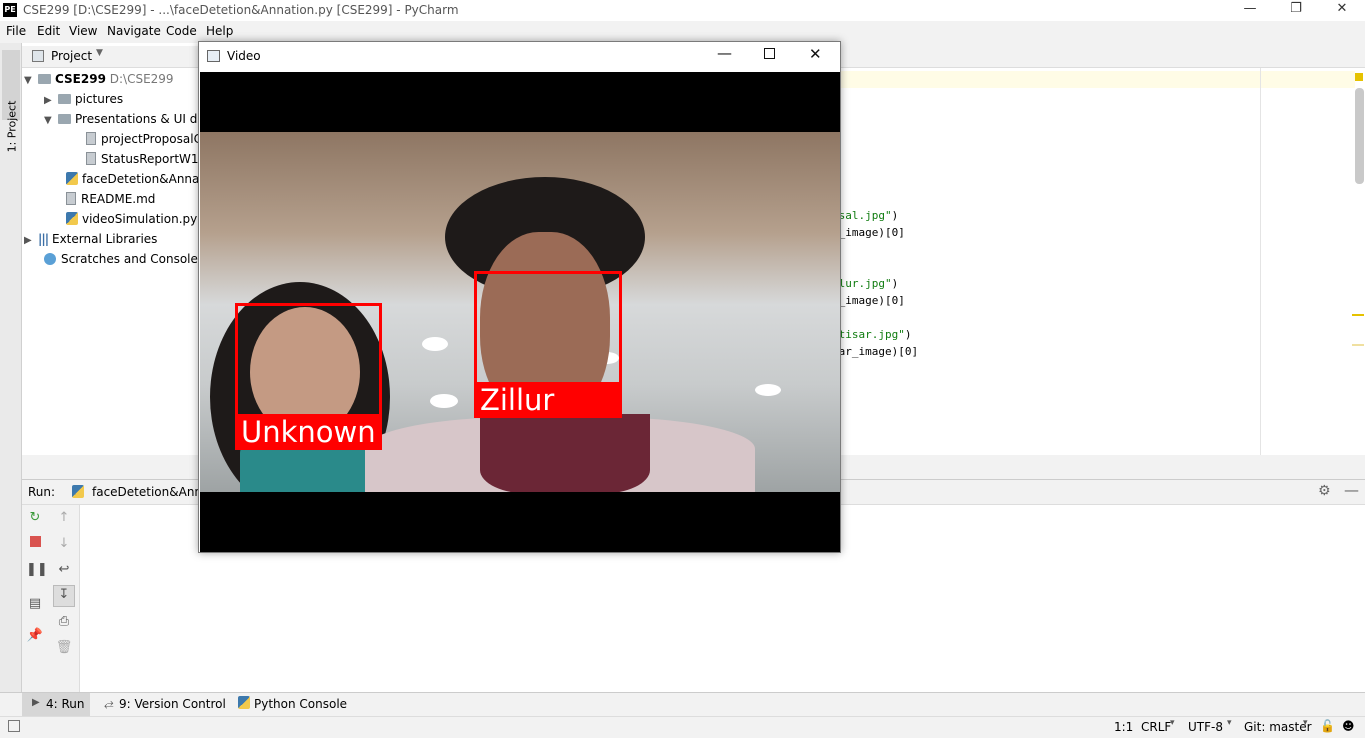  What do you see at coordinates (1359, 136) in the screenshot?
I see `editor-scrollbar` at bounding box center [1359, 136].